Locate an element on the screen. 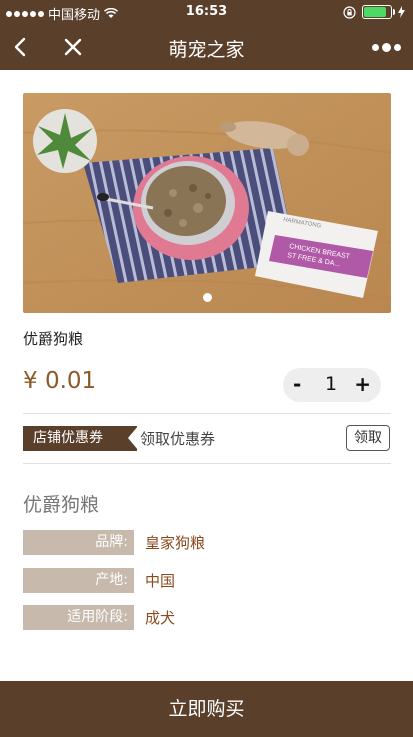 Image resolution: width=413 pixels, height=737 pixels. attribute-label: 产地: is located at coordinates (78, 580).